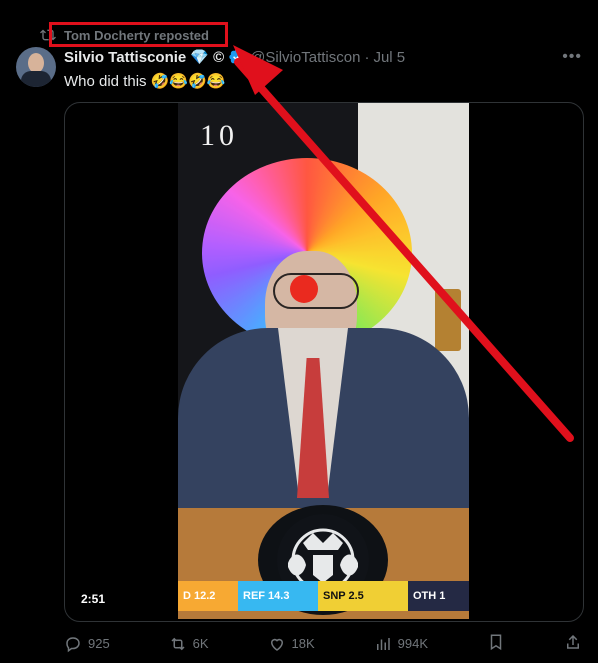  I want to click on tweet-text: Who did this 🤣😂🤣😂, so click(145, 81).